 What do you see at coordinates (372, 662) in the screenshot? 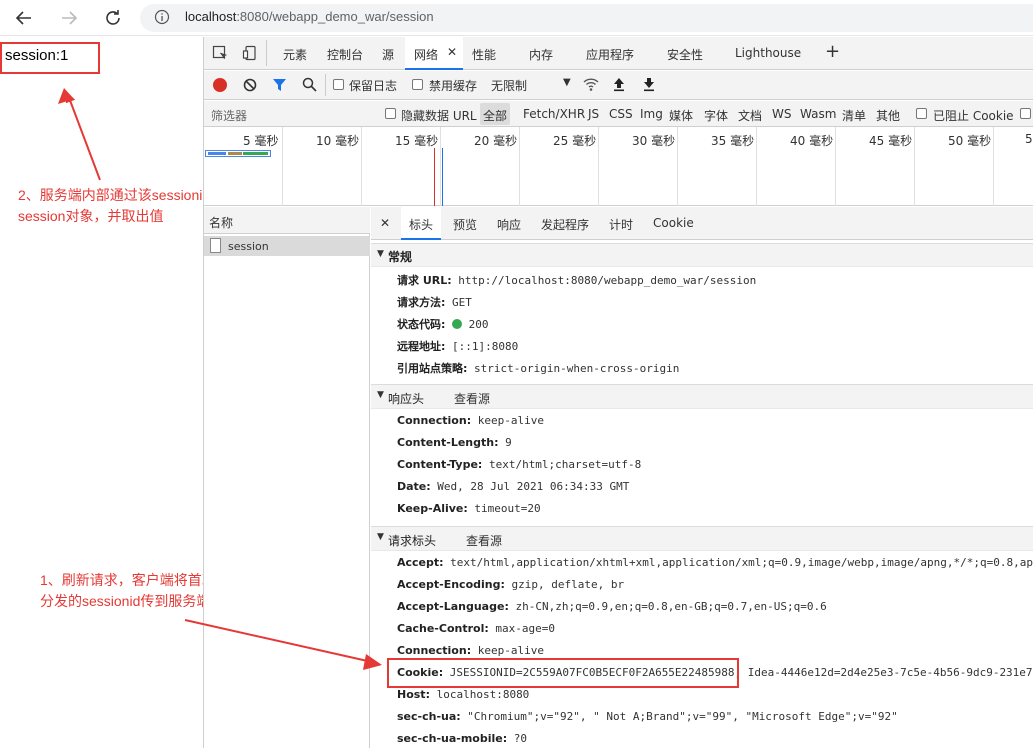
I see `arrowhead-cookie` at bounding box center [372, 662].